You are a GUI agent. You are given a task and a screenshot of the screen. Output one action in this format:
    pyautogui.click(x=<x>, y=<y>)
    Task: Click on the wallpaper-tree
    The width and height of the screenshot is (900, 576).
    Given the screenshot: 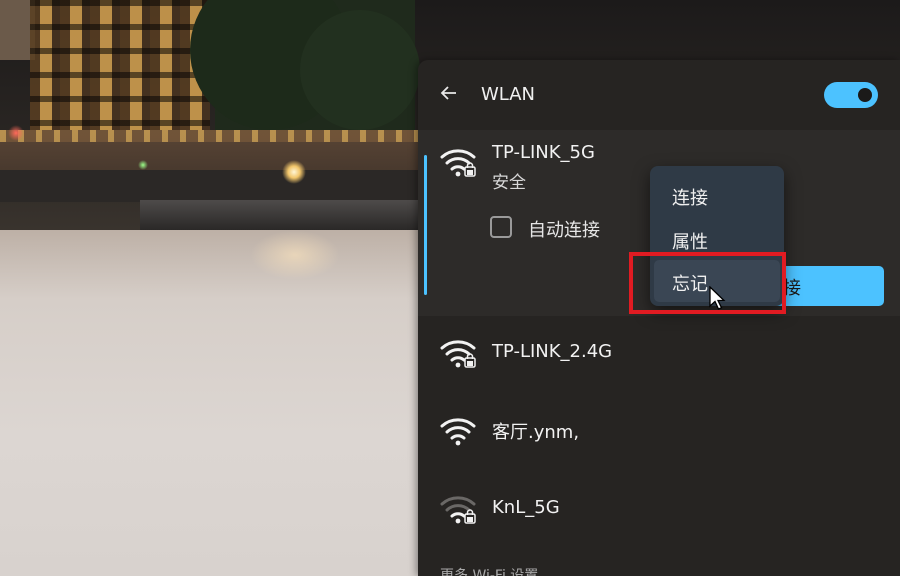 What is the action you would take?
    pyautogui.click(x=360, y=70)
    